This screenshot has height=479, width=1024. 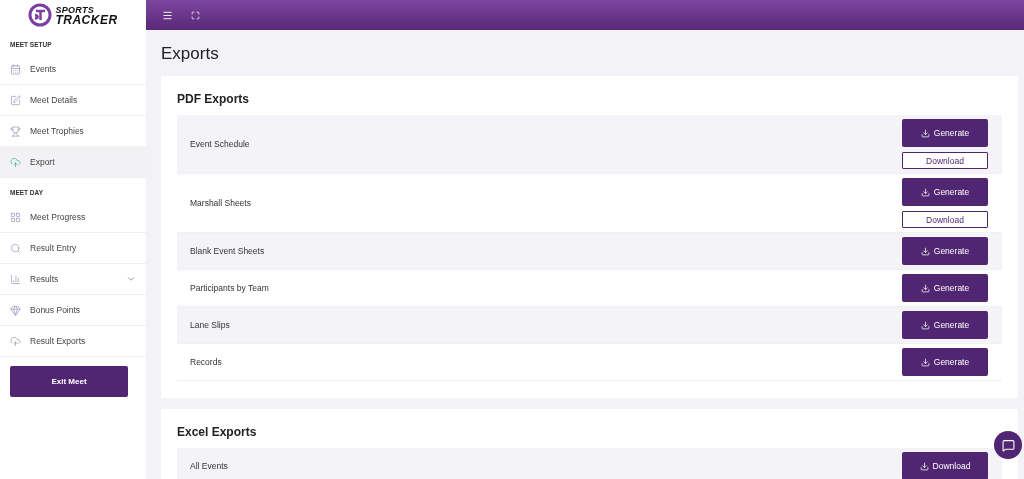 I want to click on trophy-icon, so click(x=15, y=131).